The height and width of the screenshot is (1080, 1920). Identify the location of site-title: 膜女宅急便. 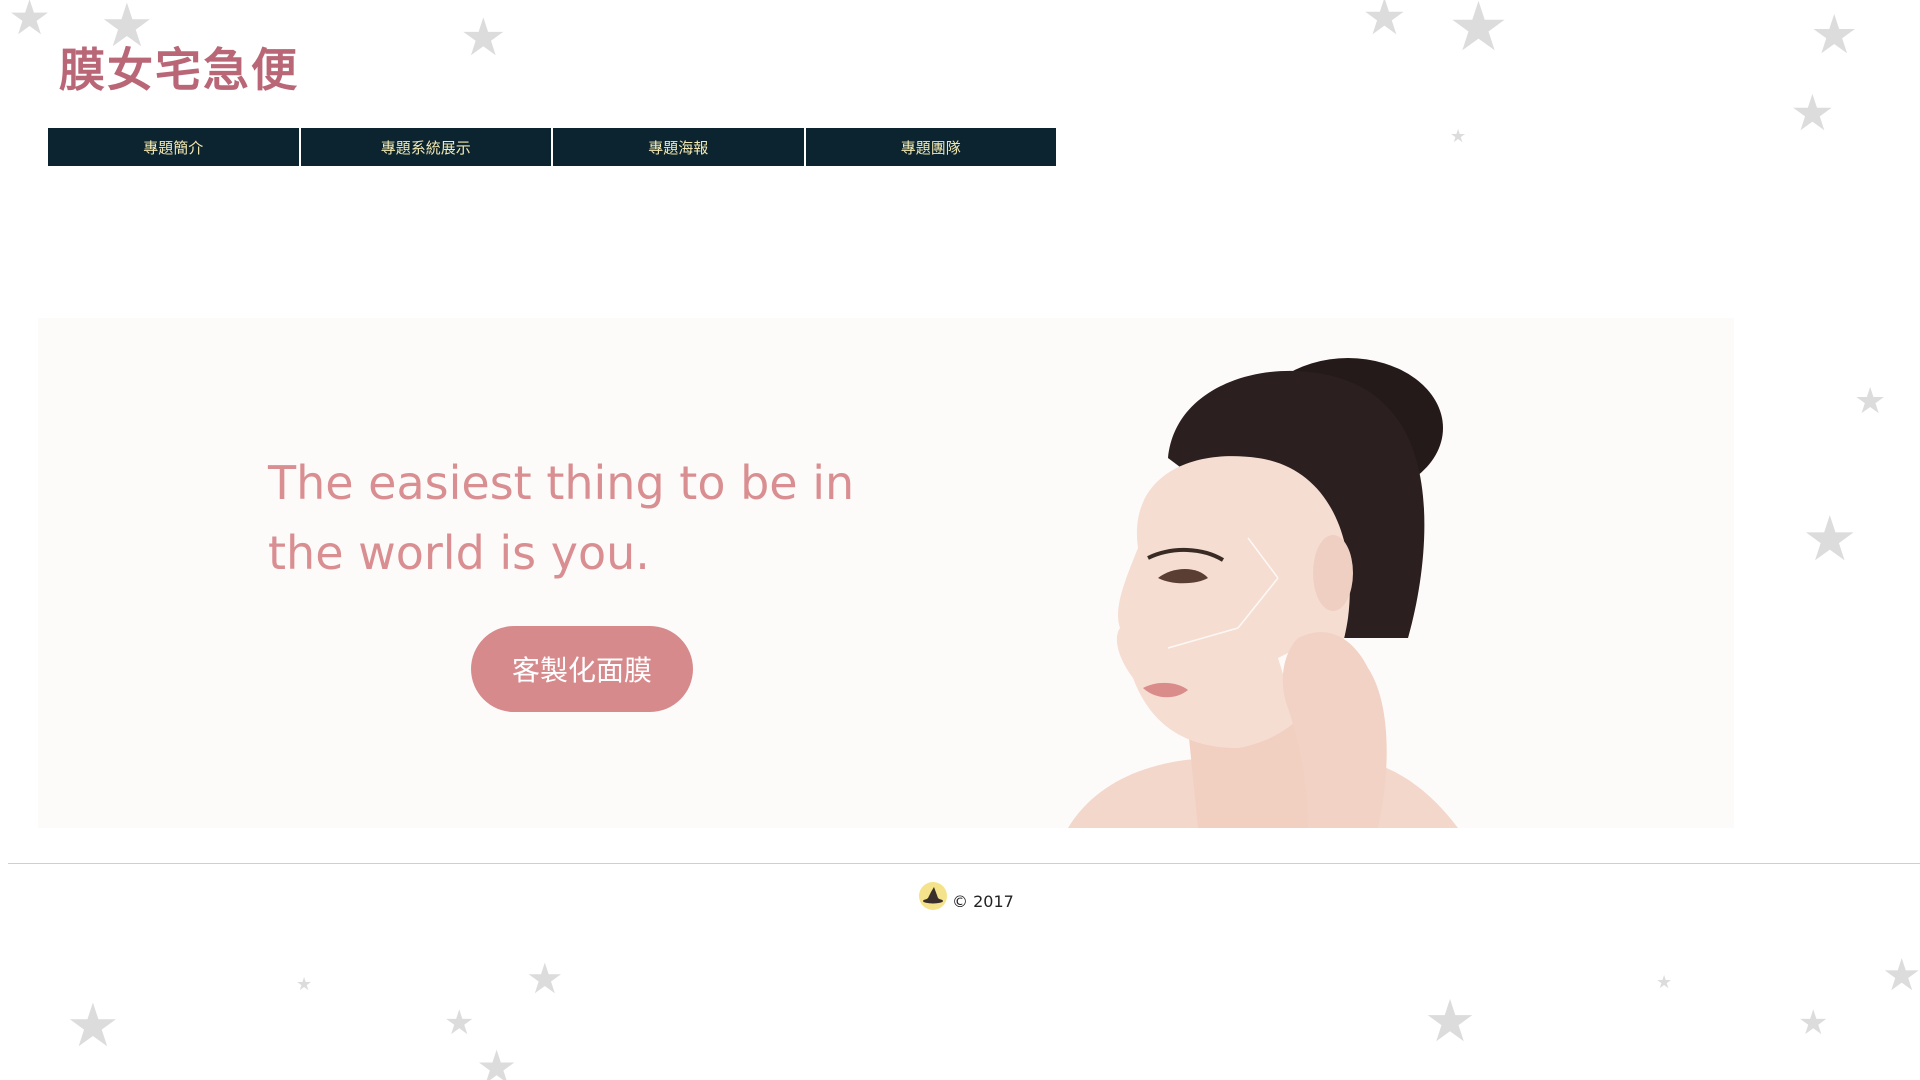
(179, 67).